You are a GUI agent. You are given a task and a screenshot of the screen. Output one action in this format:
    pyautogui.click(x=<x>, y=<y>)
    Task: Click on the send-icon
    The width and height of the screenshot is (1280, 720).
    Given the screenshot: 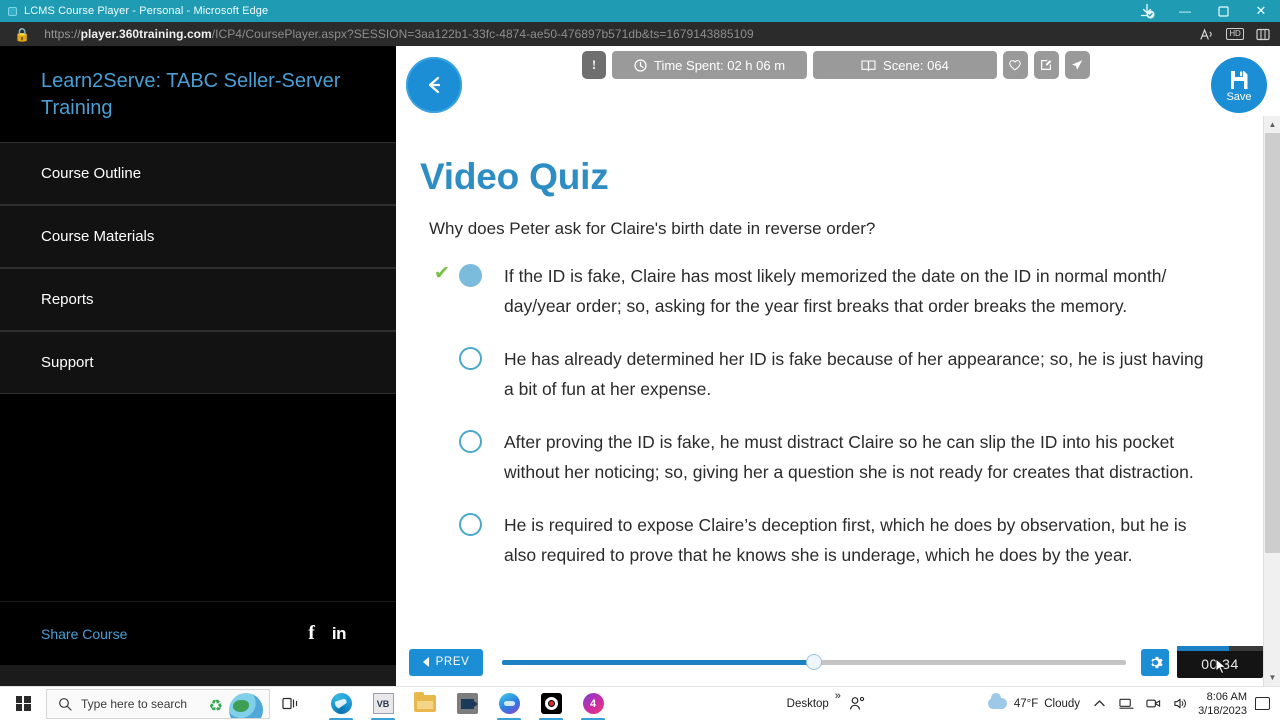 What is the action you would take?
    pyautogui.click(x=1077, y=65)
    